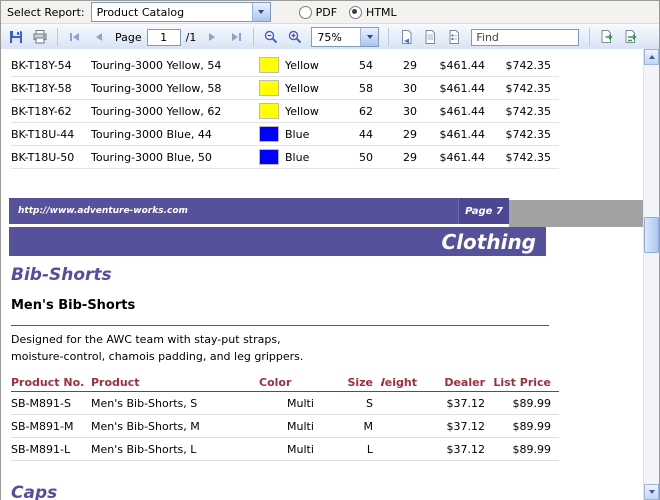 This screenshot has width=660, height=500. I want to click on size: L, so click(369, 449).